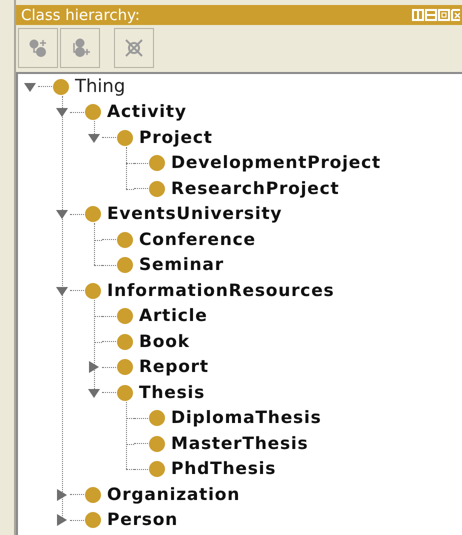 This screenshot has width=462, height=535. I want to click on class-label: Organization, so click(173, 494).